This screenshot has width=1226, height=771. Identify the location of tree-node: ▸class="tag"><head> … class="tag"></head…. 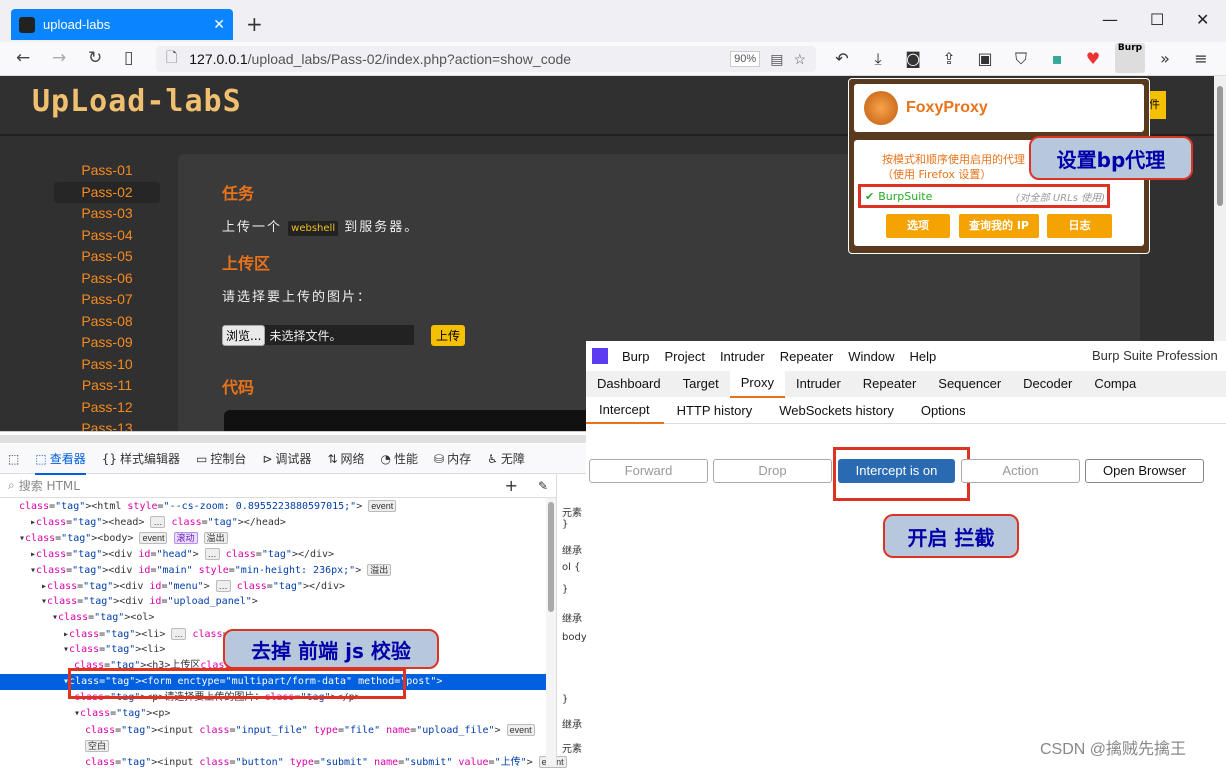
(273, 522).